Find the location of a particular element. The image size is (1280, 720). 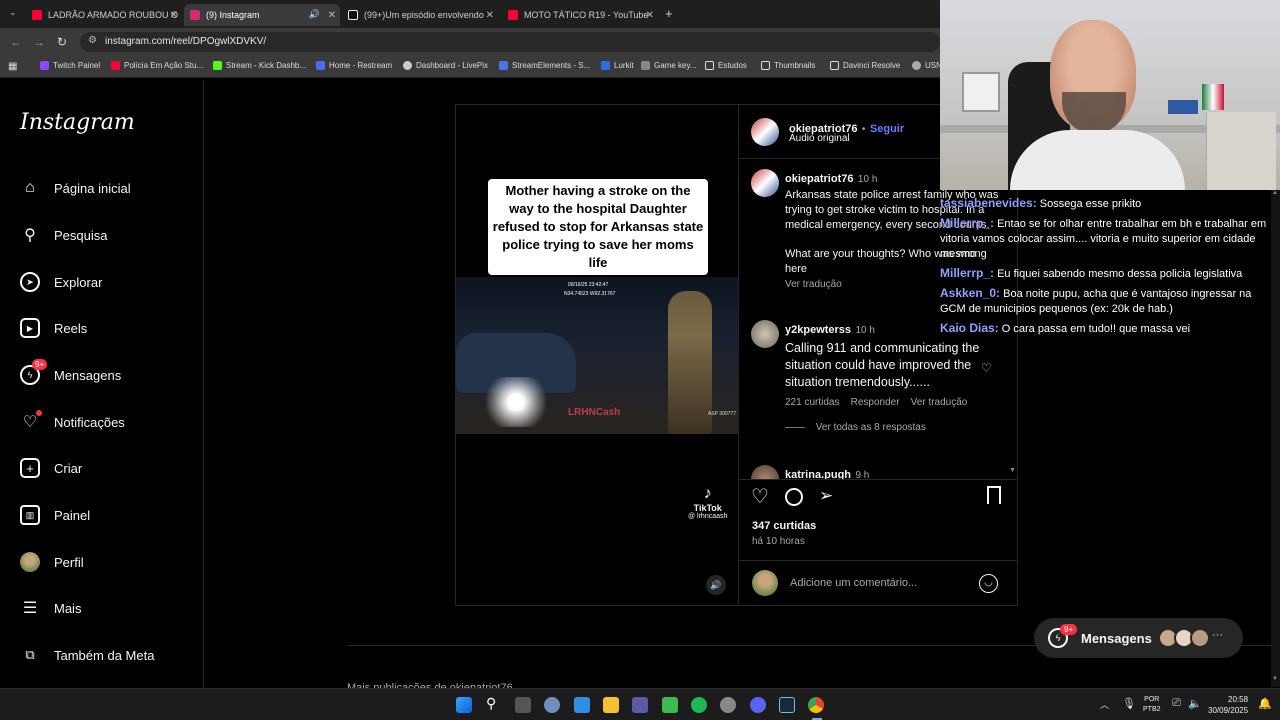

task-view-icon is located at coordinates (523, 705).